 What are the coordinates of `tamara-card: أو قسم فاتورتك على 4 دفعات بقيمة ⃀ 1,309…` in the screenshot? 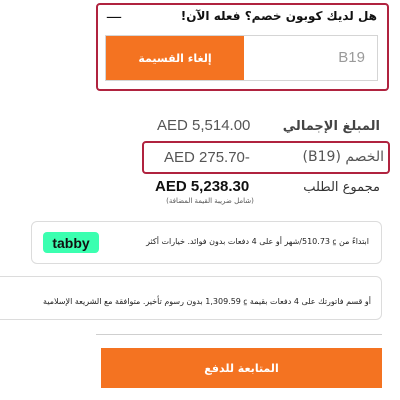 It's located at (191, 298).